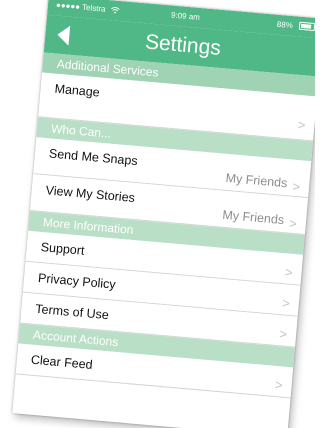  I want to click on terms-of-use-label: Terms of Use, so click(72, 312).